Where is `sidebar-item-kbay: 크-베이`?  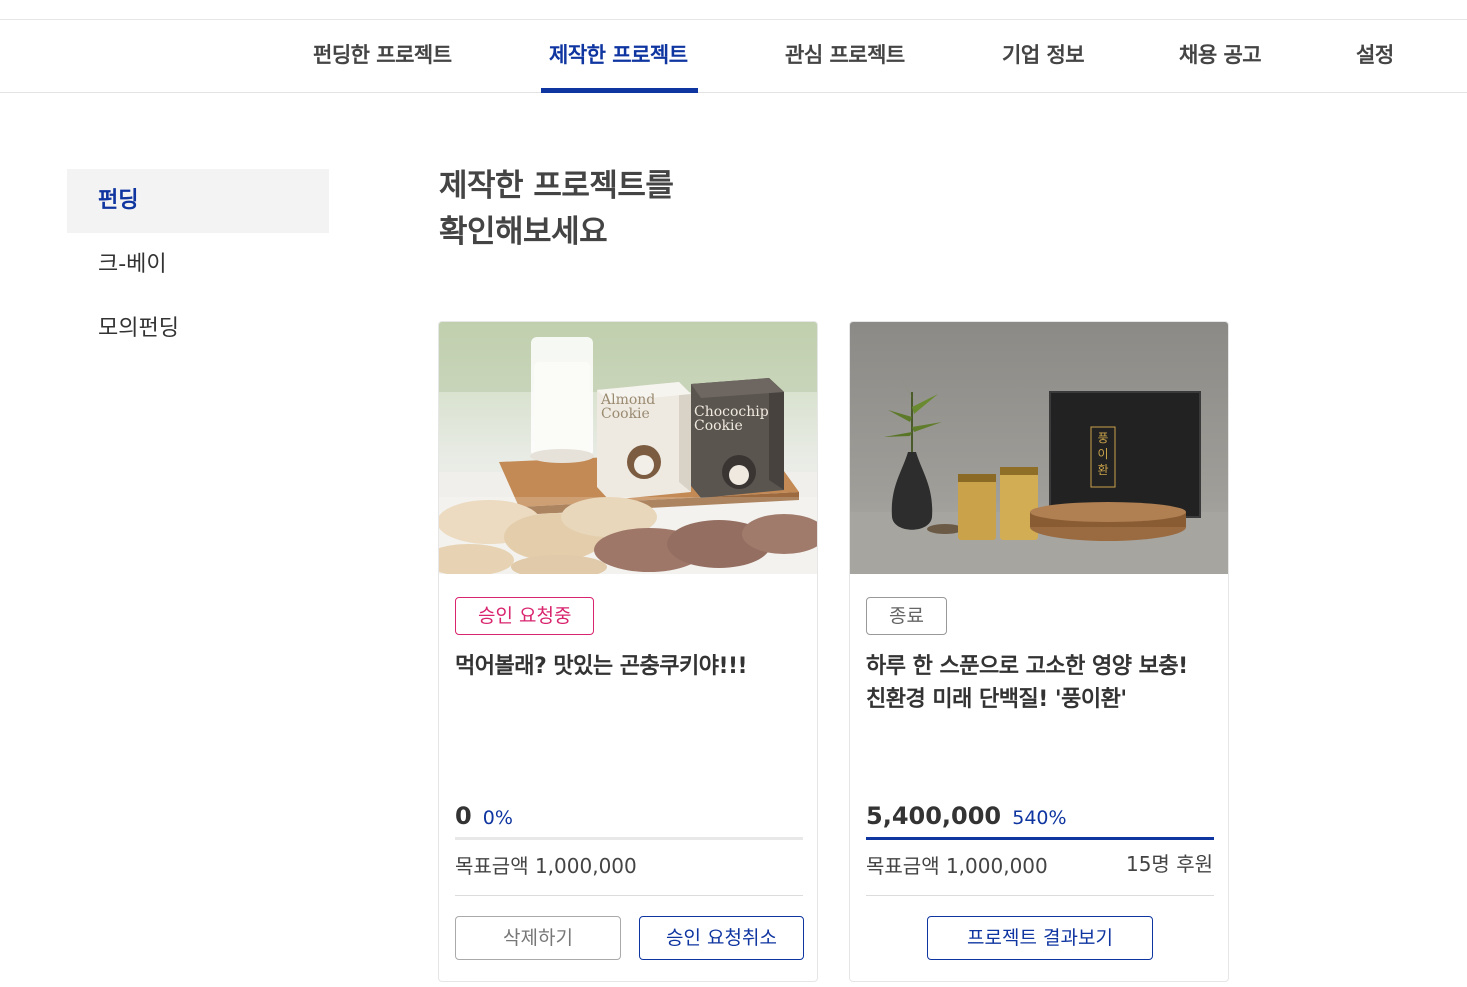
sidebar-item-kbay: 크-베이 is located at coordinates (198, 265).